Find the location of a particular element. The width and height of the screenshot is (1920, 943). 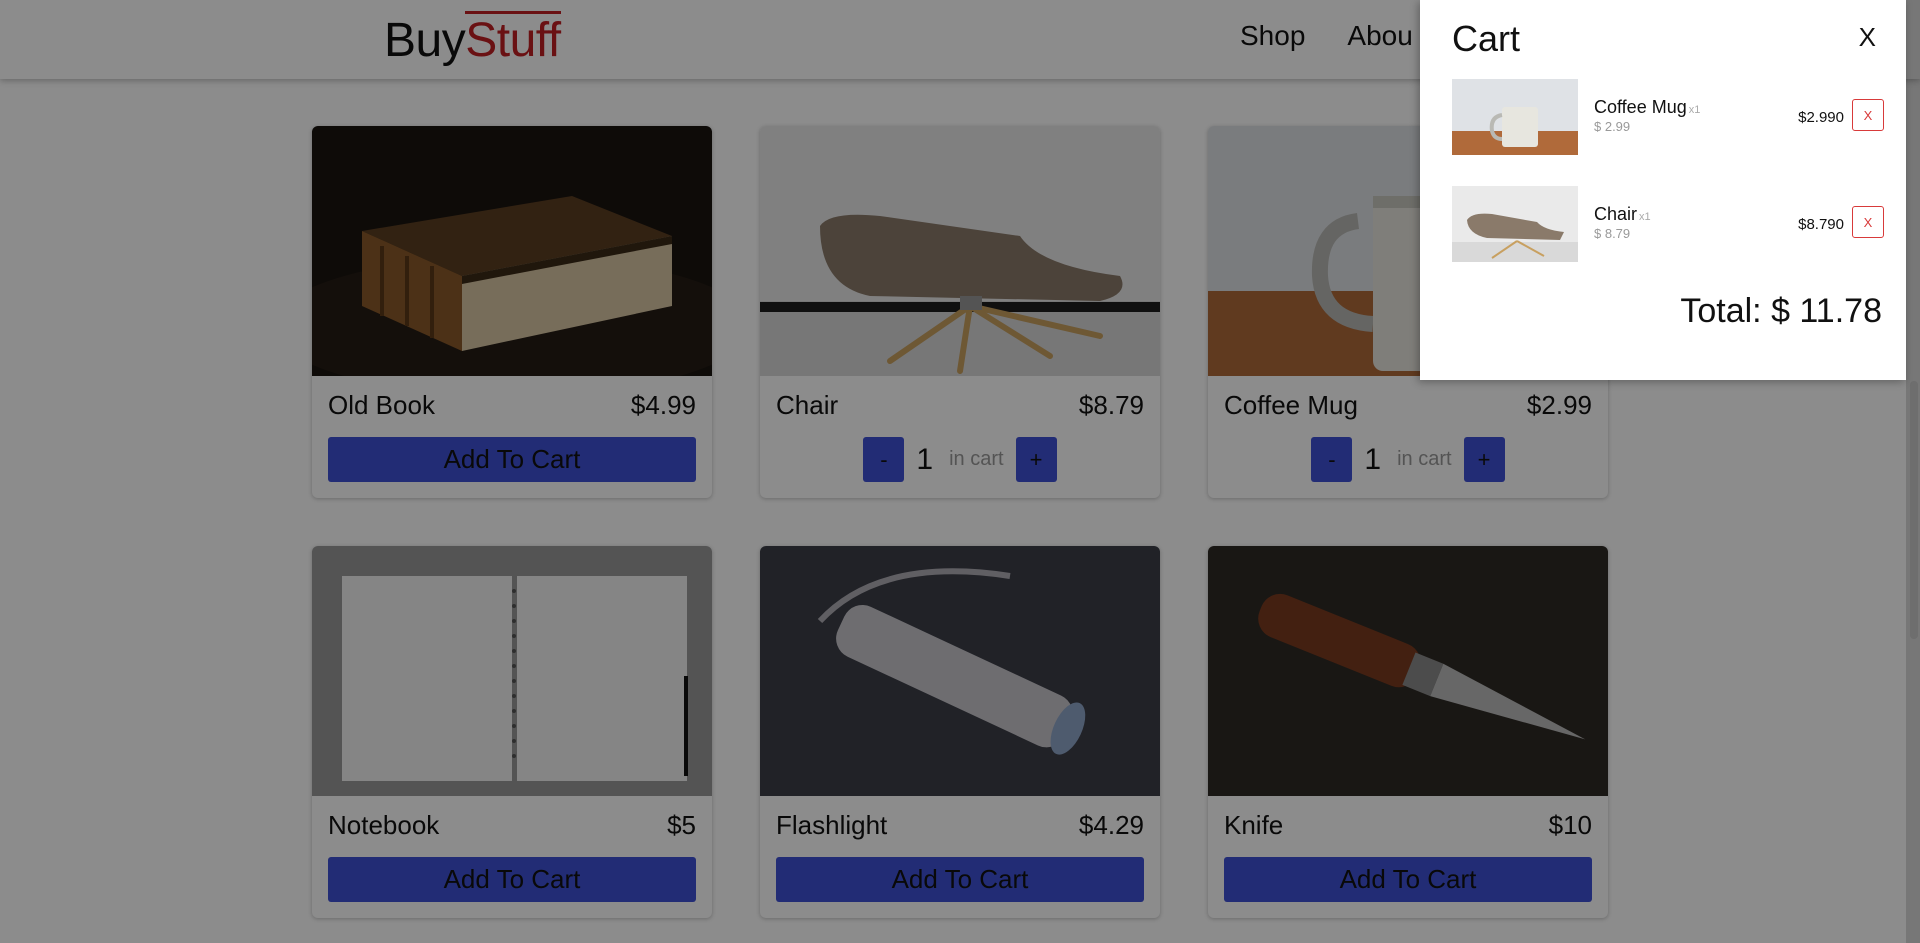

scrollbar-thumb is located at coordinates (1914, 510).